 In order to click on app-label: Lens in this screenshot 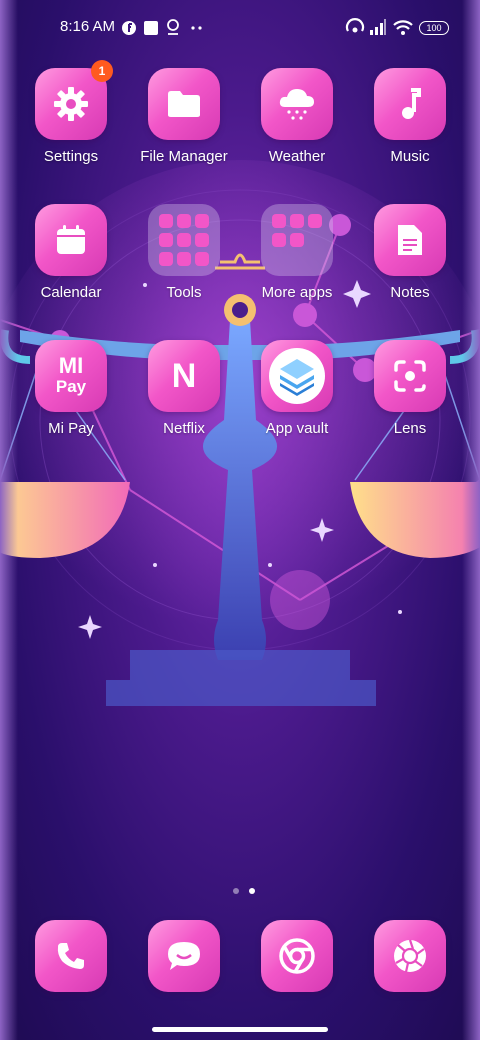, I will do `click(410, 428)`.